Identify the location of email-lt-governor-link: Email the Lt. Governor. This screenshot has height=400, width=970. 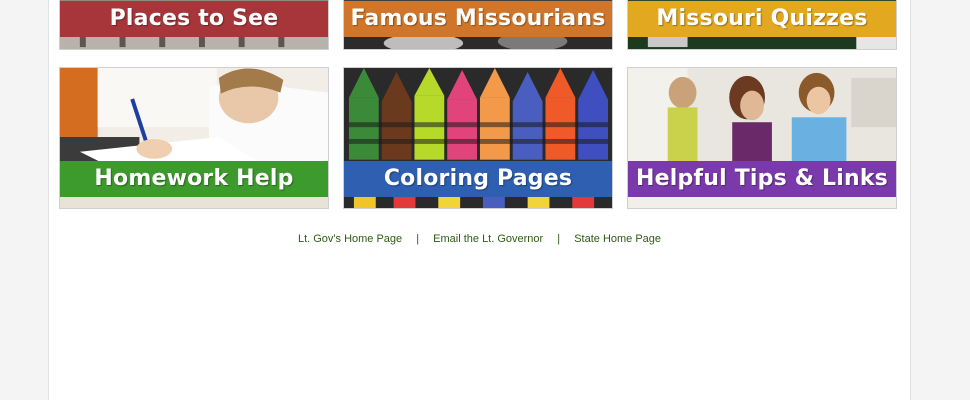
(488, 239).